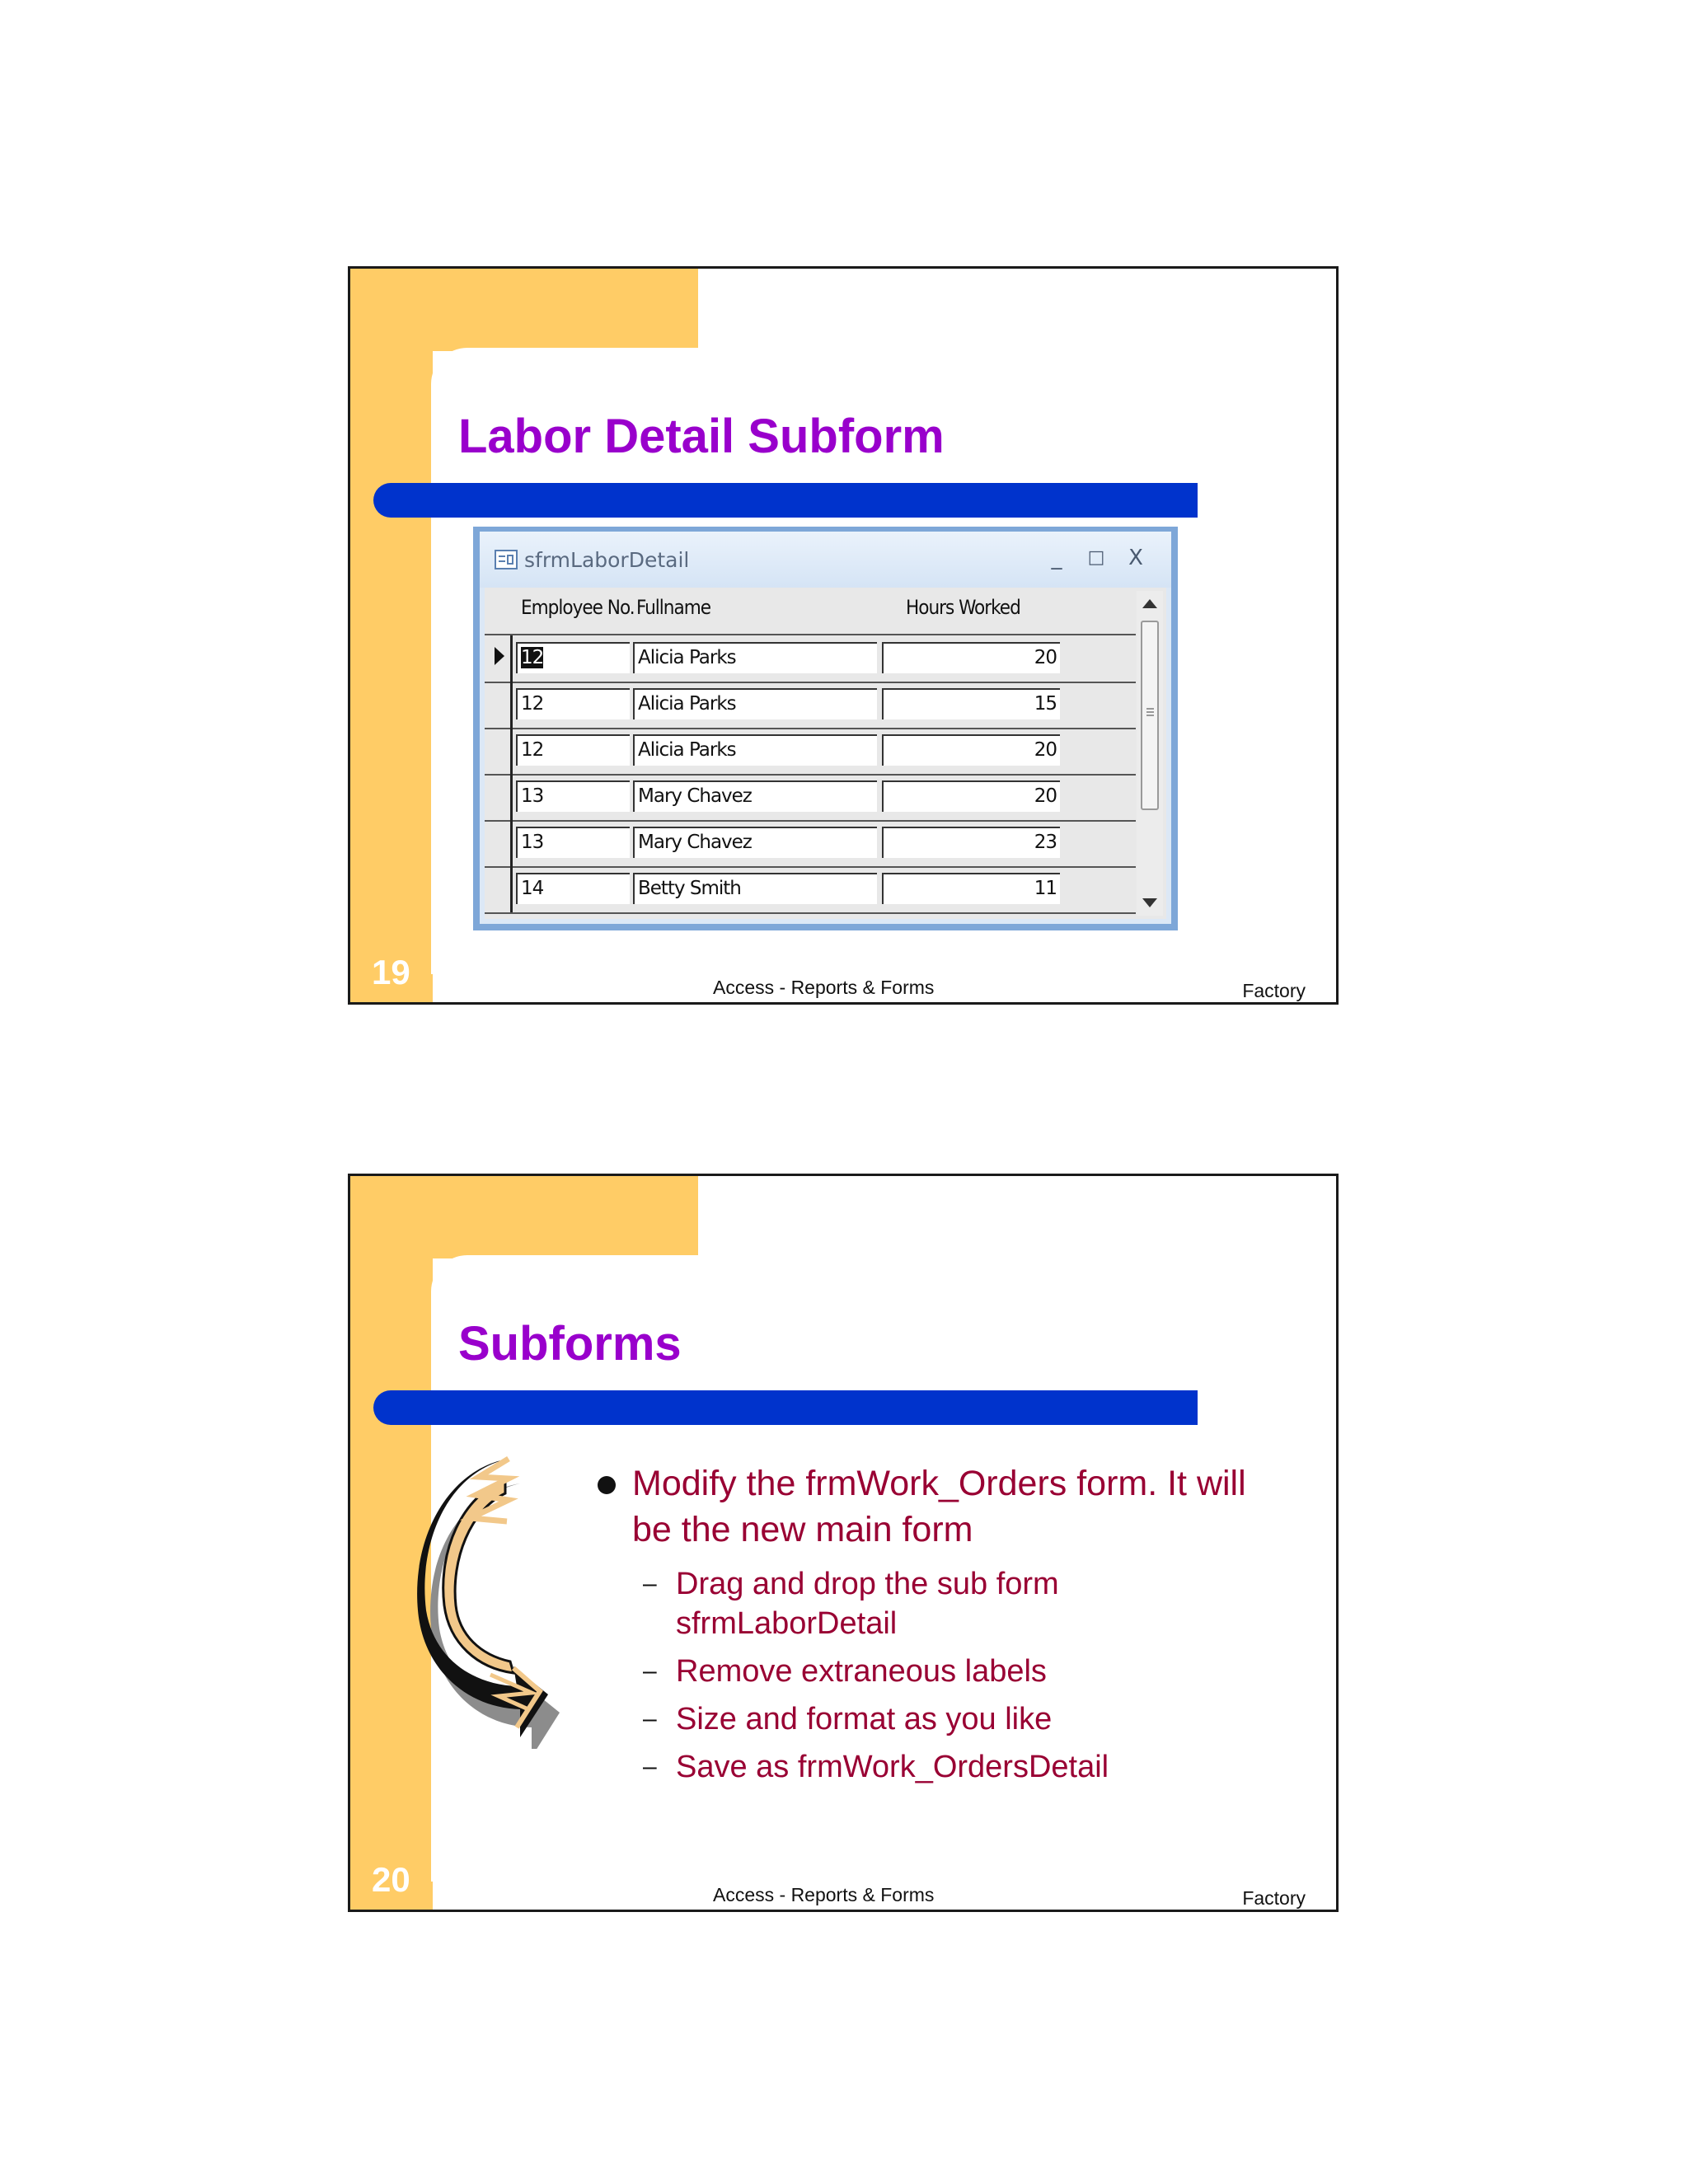  I want to click on current-record-arrow-icon, so click(499, 656).